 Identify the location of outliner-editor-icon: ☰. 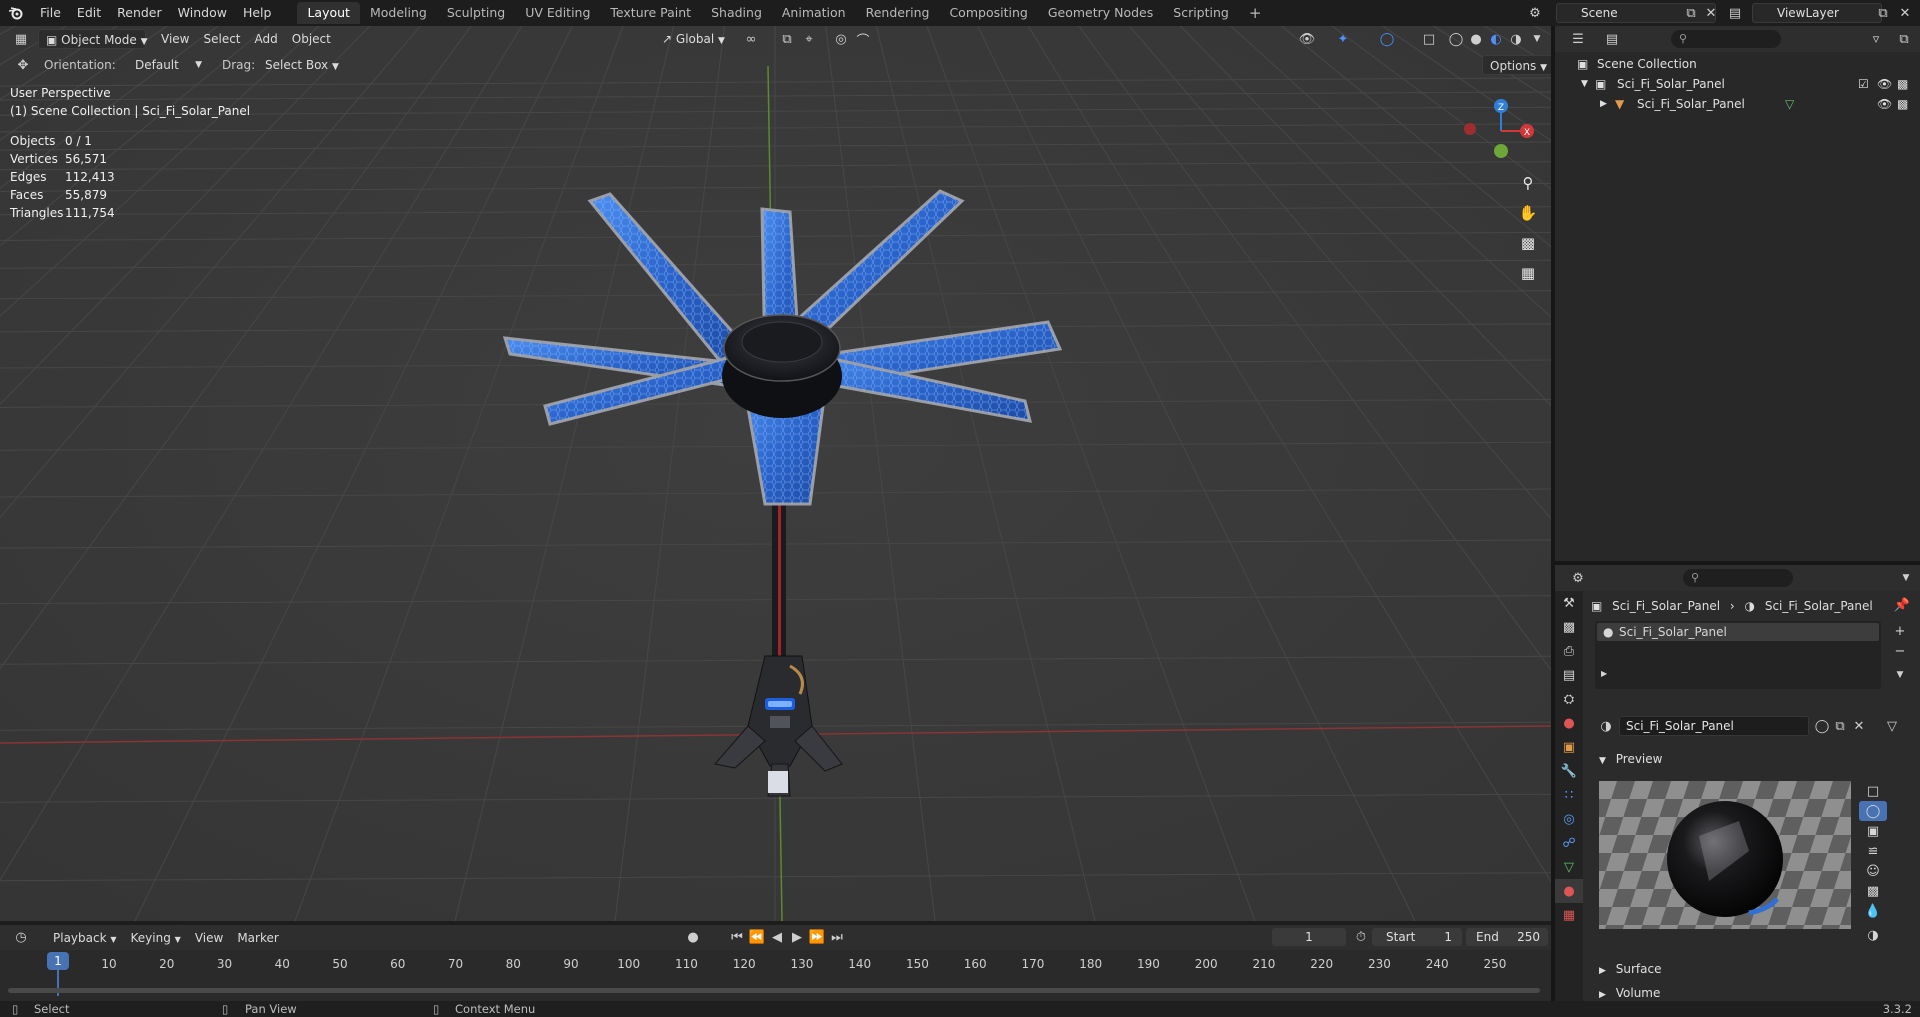
(1578, 39).